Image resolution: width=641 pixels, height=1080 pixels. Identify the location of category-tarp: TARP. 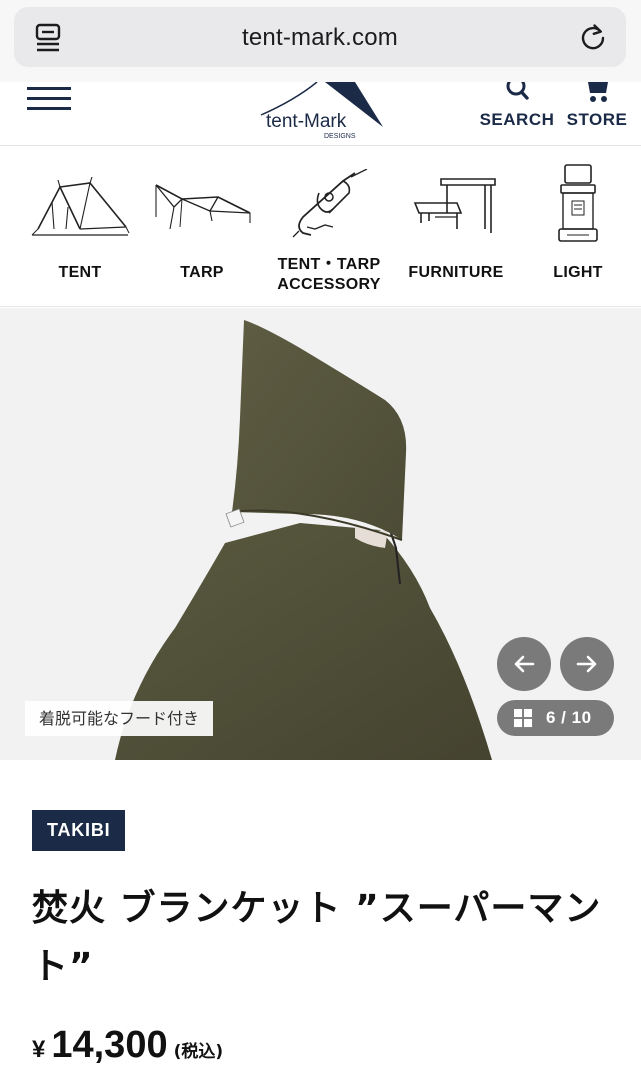
(202, 227).